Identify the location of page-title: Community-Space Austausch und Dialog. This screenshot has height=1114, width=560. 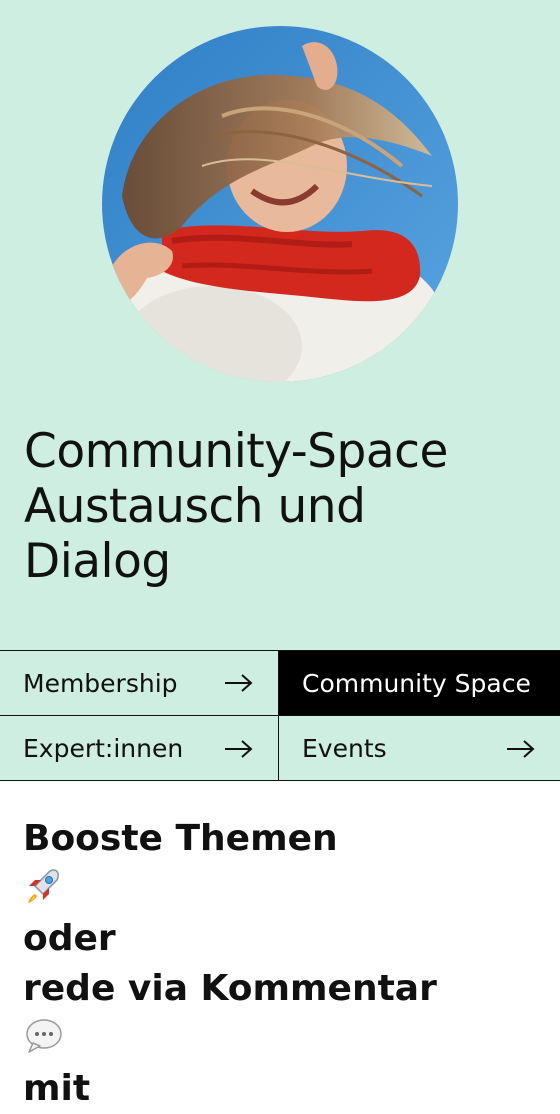
(284, 506).